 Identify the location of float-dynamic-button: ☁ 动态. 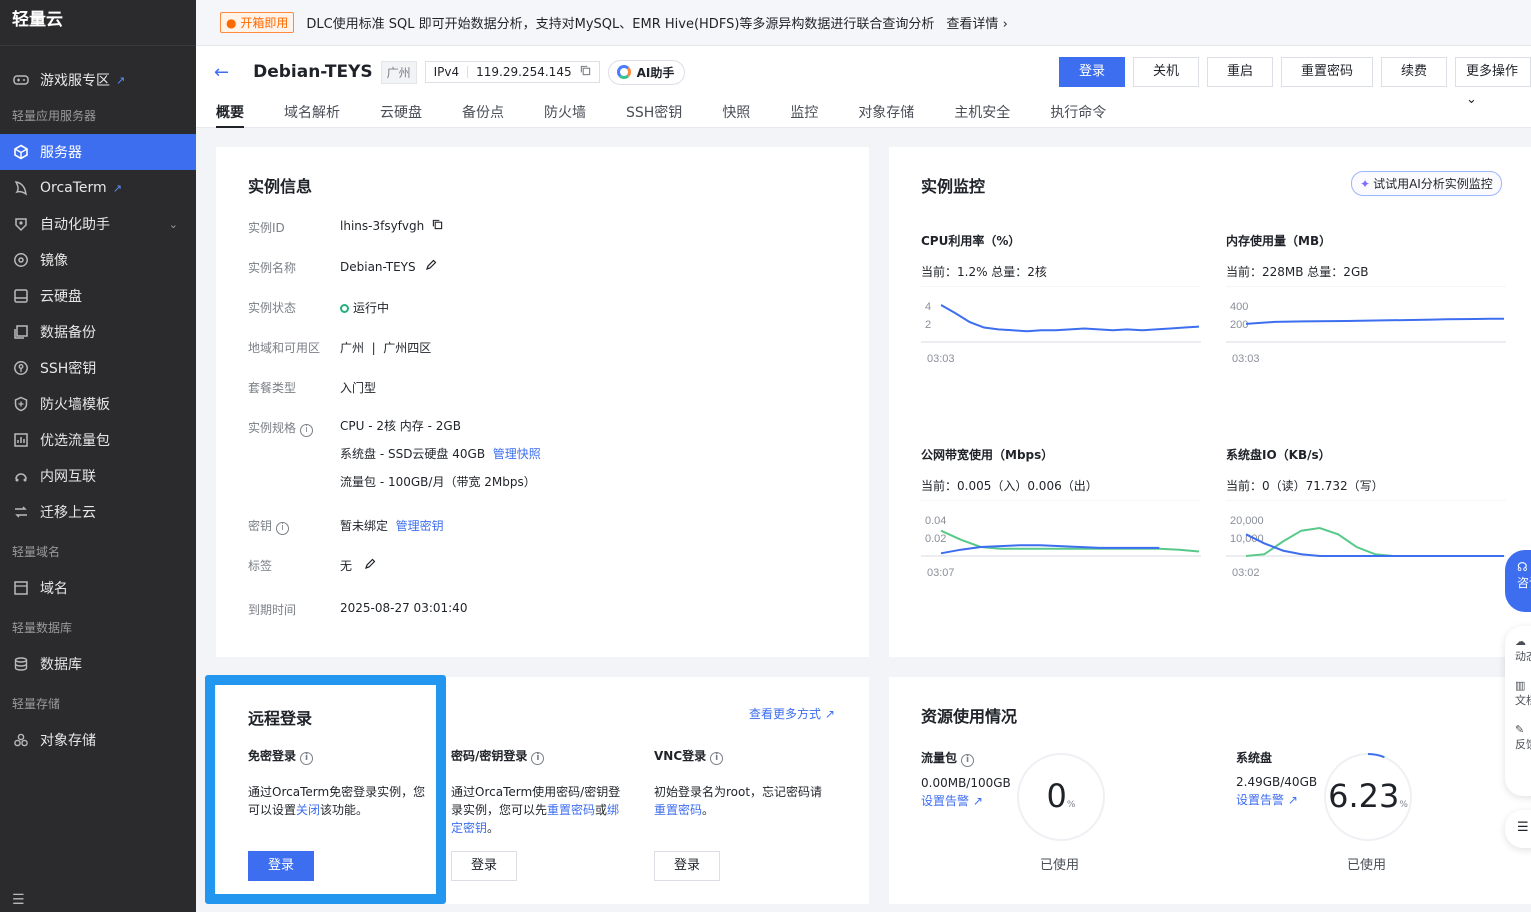
(1523, 649).